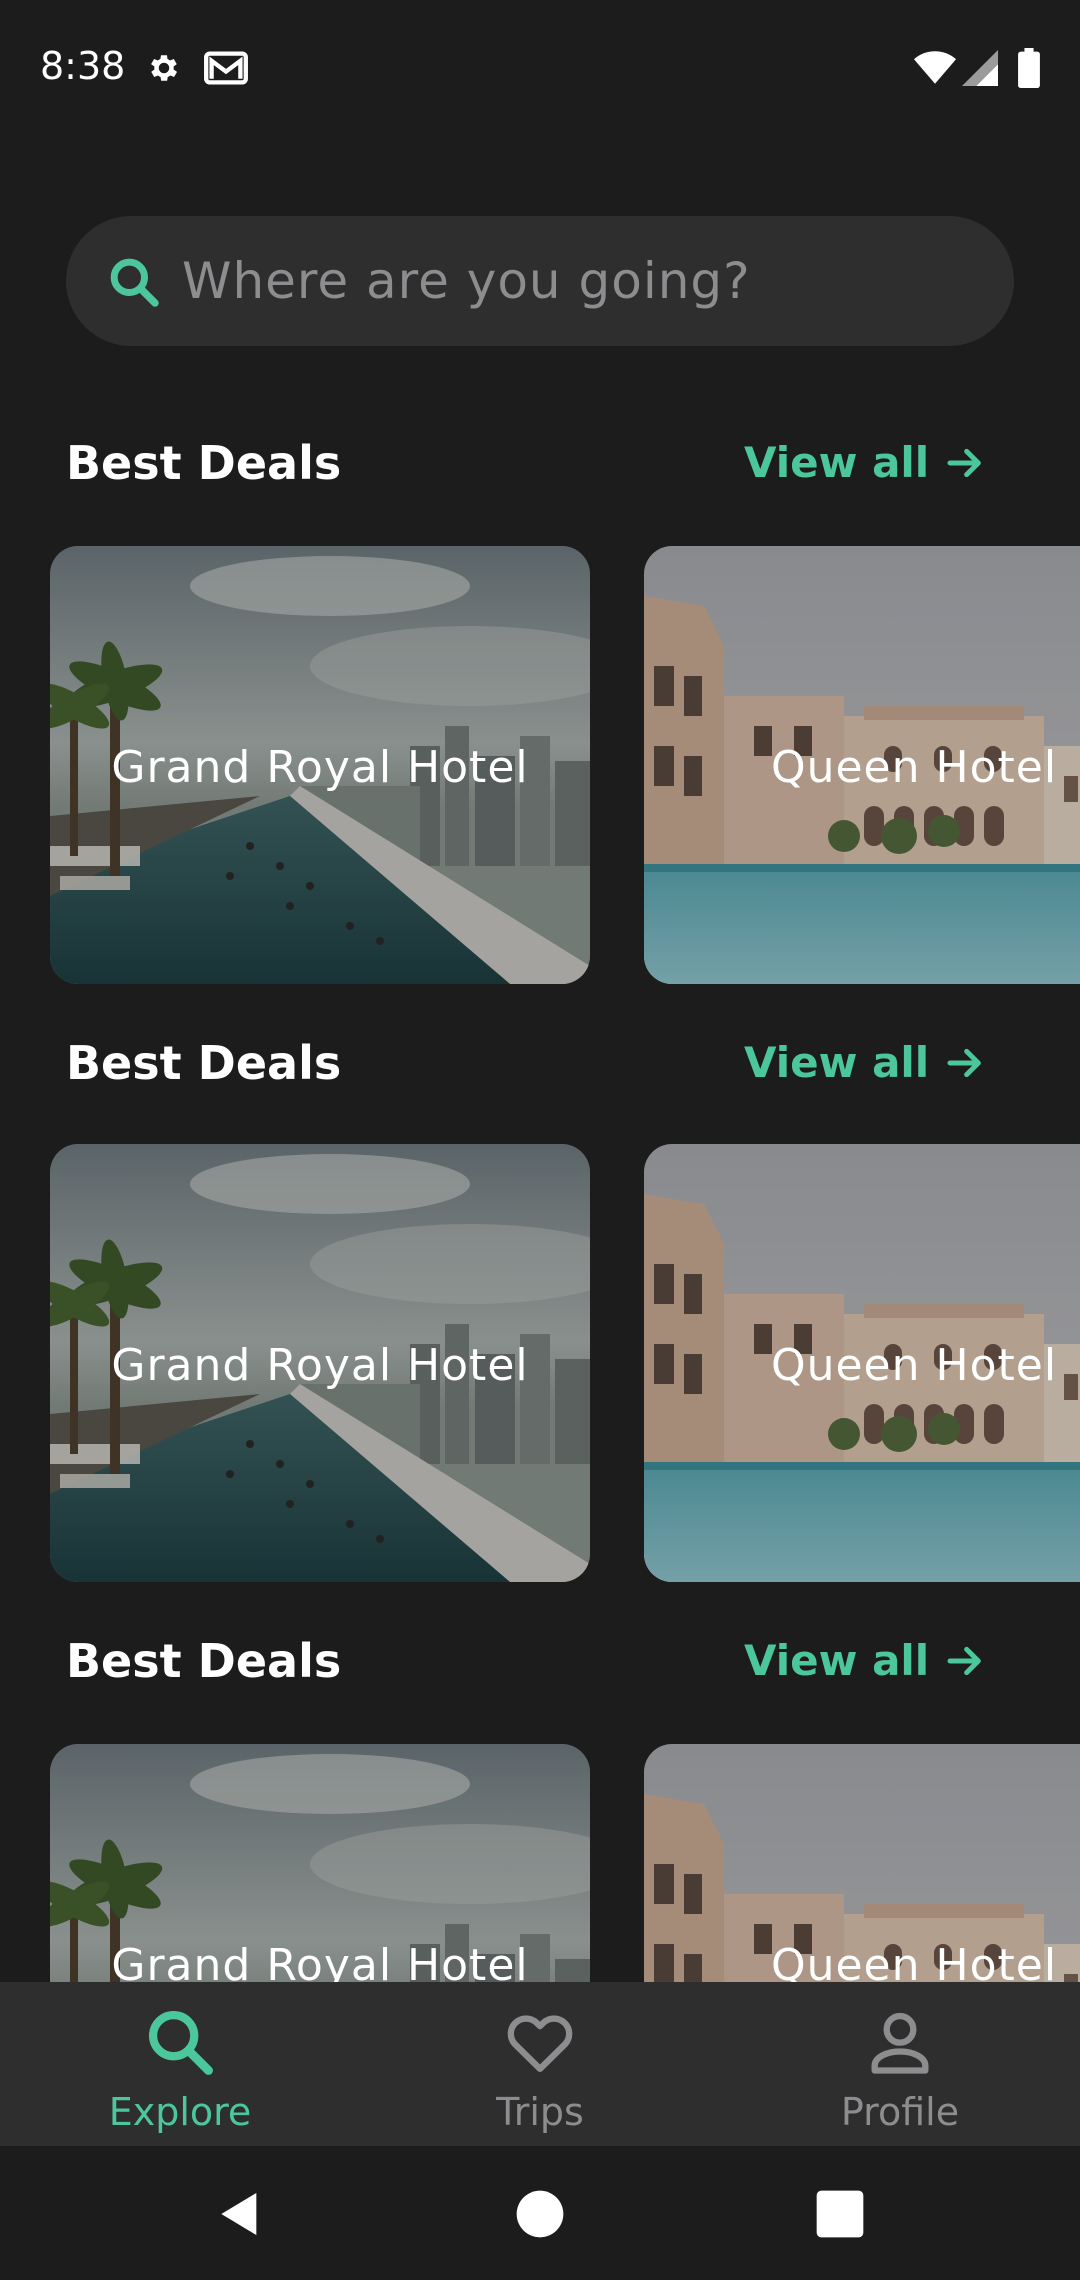 The image size is (1080, 2280). What do you see at coordinates (240, 2214) in the screenshot?
I see `back-icon` at bounding box center [240, 2214].